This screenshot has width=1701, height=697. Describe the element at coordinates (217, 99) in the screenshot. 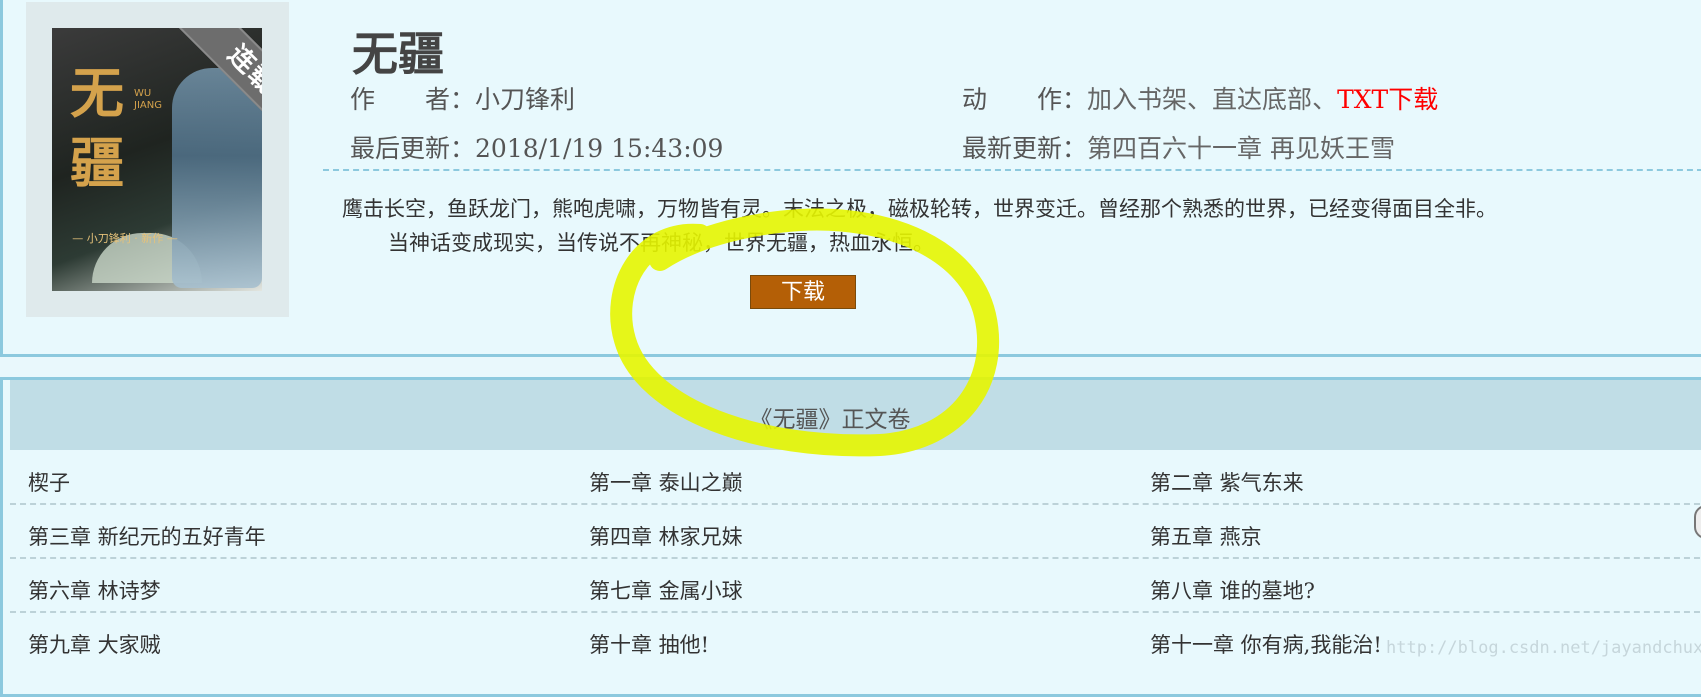

I see `status-ribbon: 连载中` at that location.